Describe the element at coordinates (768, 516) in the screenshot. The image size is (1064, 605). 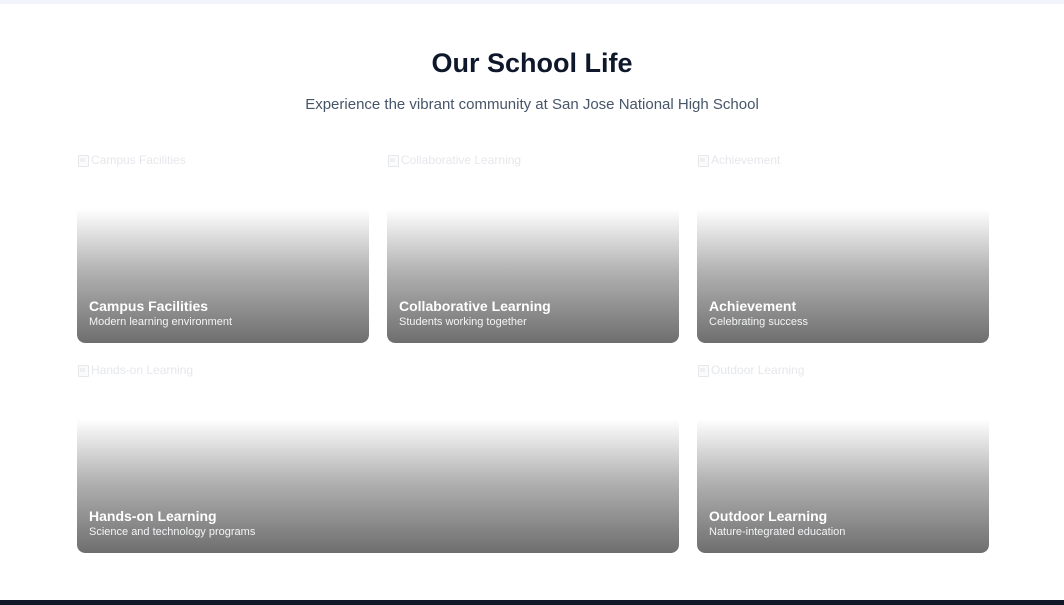
I see `card-title: Outdoor Learning` at that location.